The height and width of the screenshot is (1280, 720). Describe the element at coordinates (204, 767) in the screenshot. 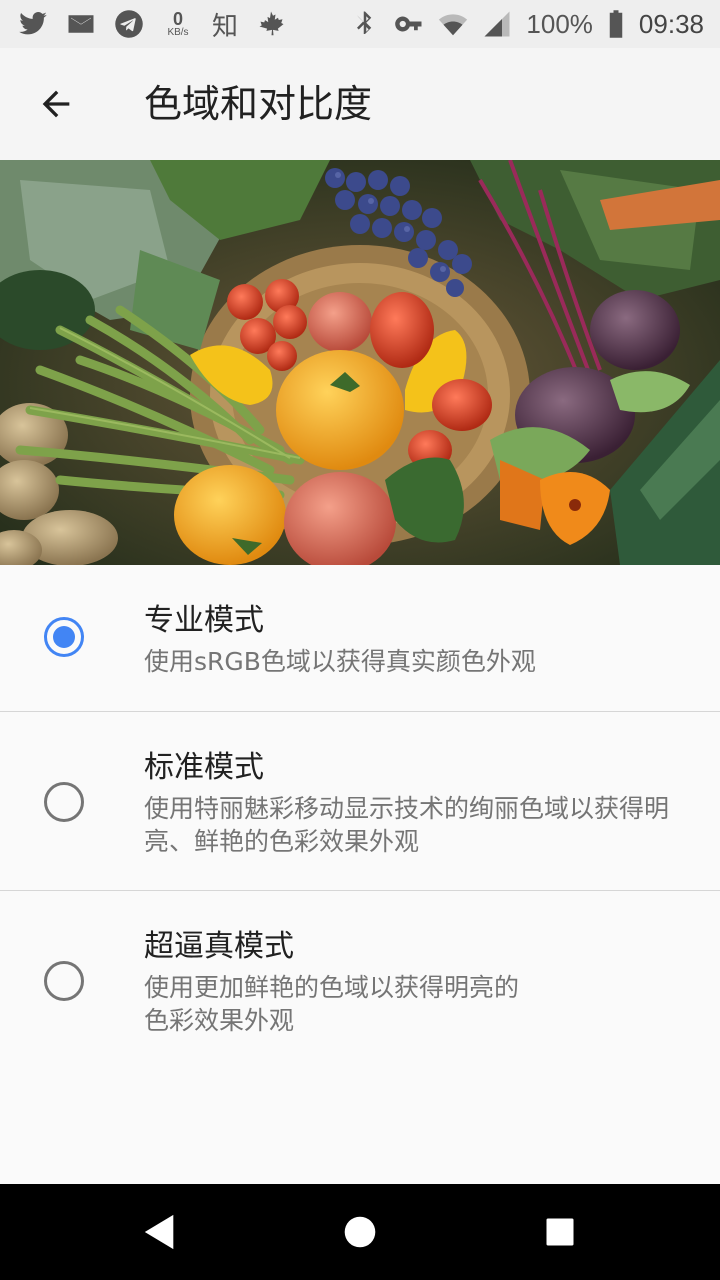

I see `option-title: 标准模式` at that location.